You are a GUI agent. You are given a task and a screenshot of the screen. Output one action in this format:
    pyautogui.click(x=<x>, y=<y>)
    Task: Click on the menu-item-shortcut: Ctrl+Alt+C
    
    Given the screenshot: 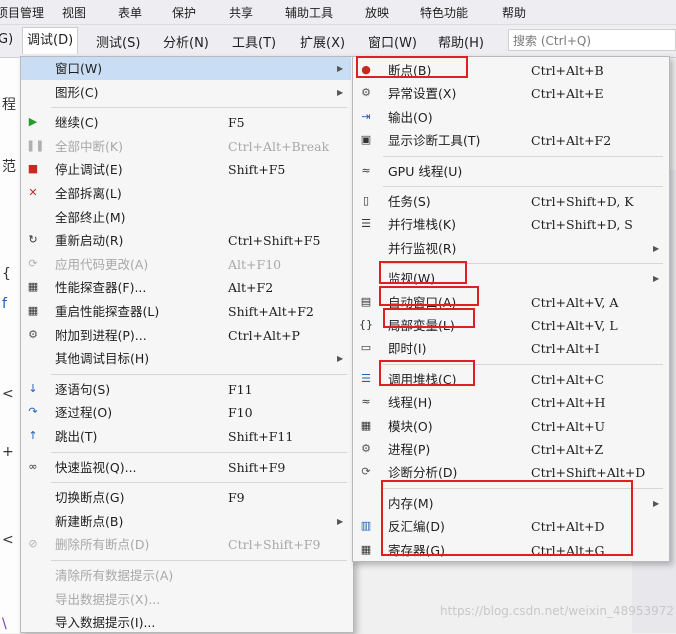 What is the action you would take?
    pyautogui.click(x=568, y=379)
    